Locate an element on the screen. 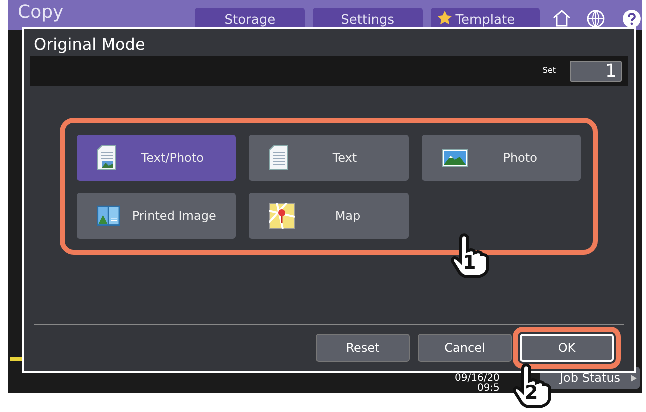 The image size is (646, 412). dialog-button: Reset is located at coordinates (363, 348).